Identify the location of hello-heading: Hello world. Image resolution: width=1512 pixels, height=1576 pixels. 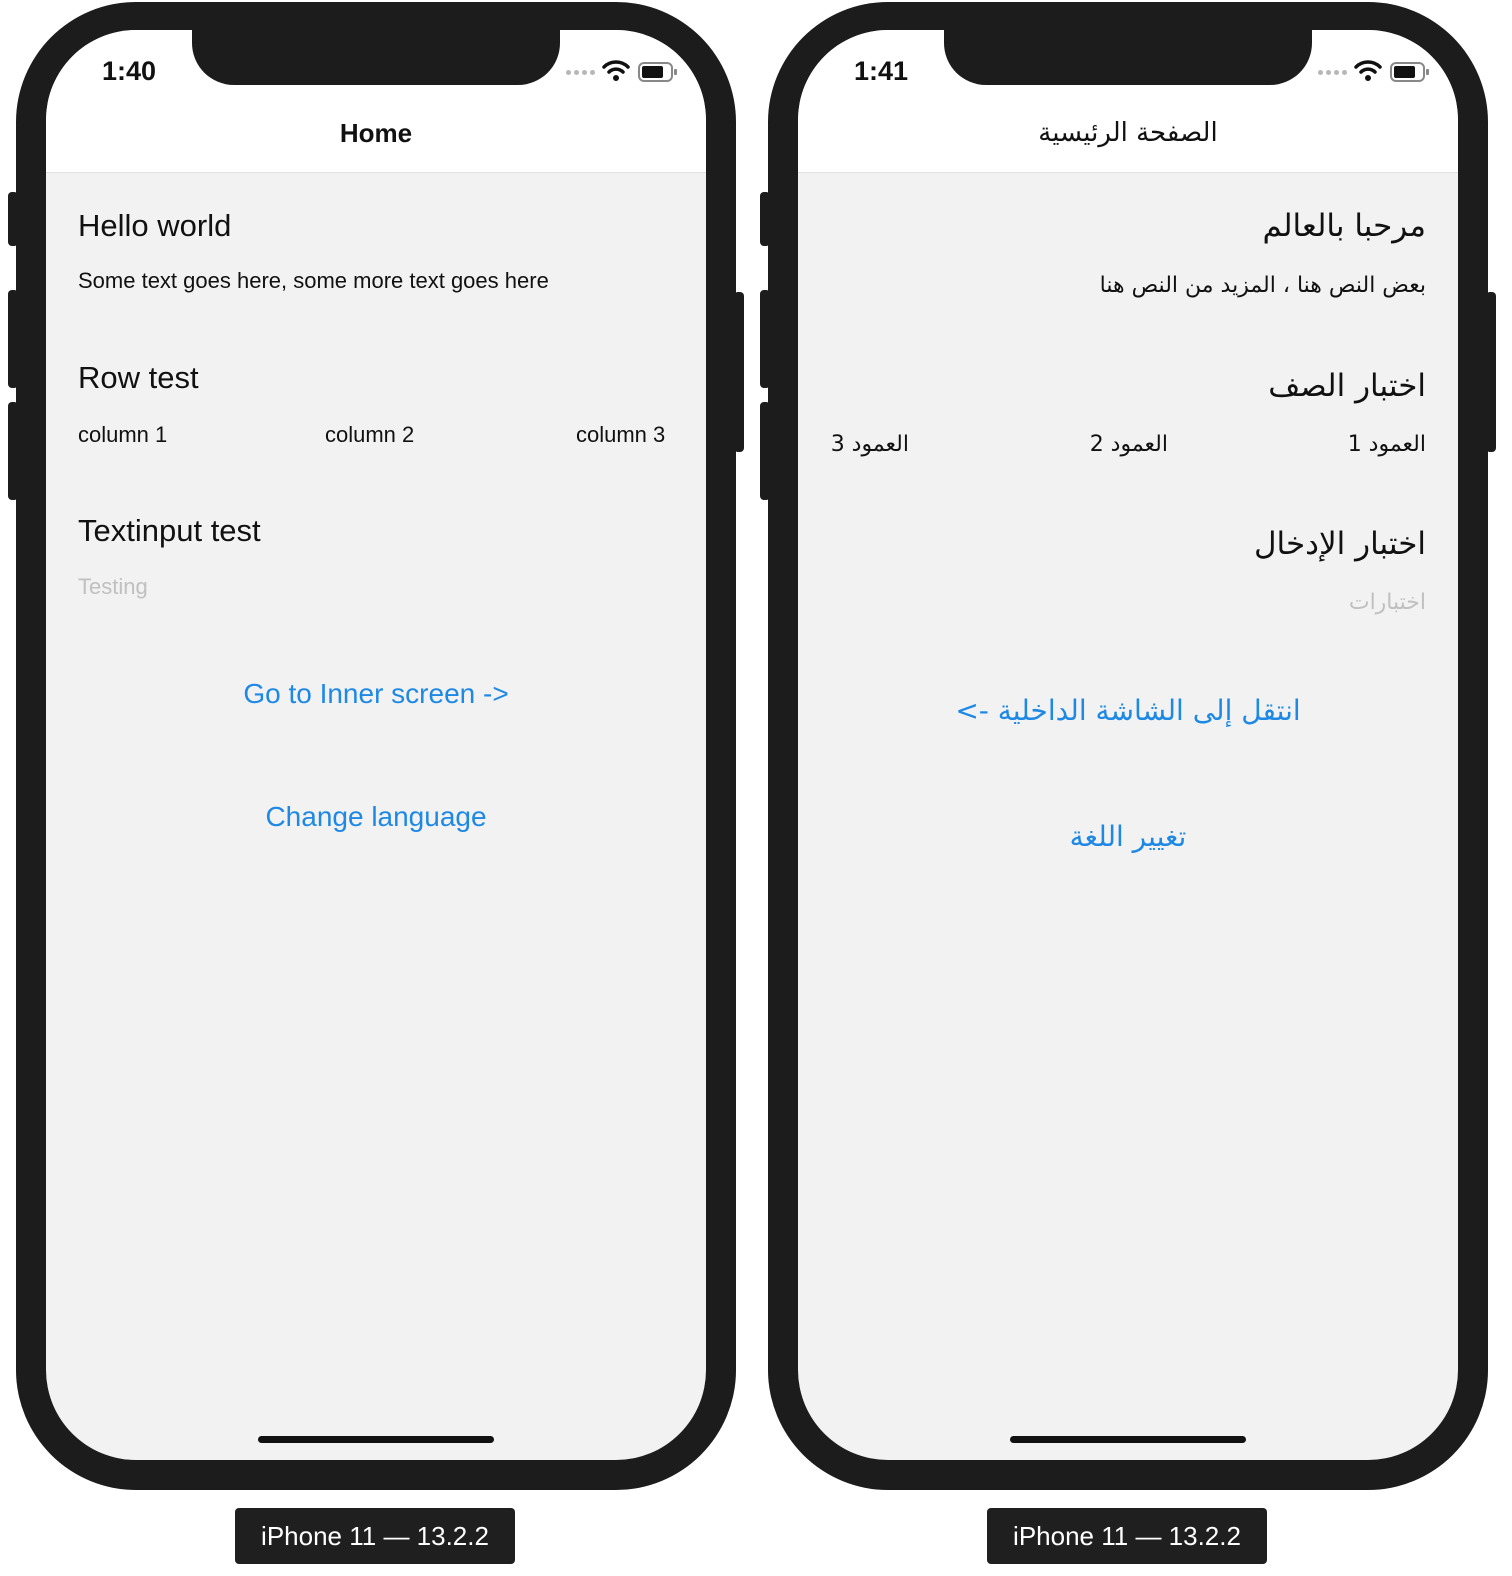
(155, 225).